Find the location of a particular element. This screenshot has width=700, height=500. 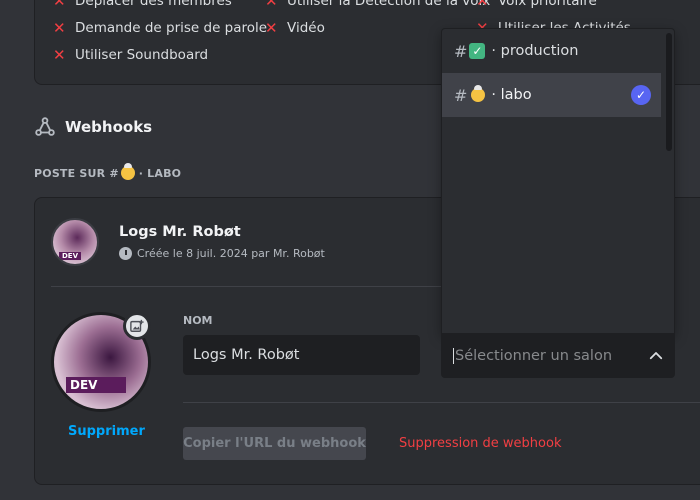

permission-item: ✕ Voix prioritaire is located at coordinates (536, 5).